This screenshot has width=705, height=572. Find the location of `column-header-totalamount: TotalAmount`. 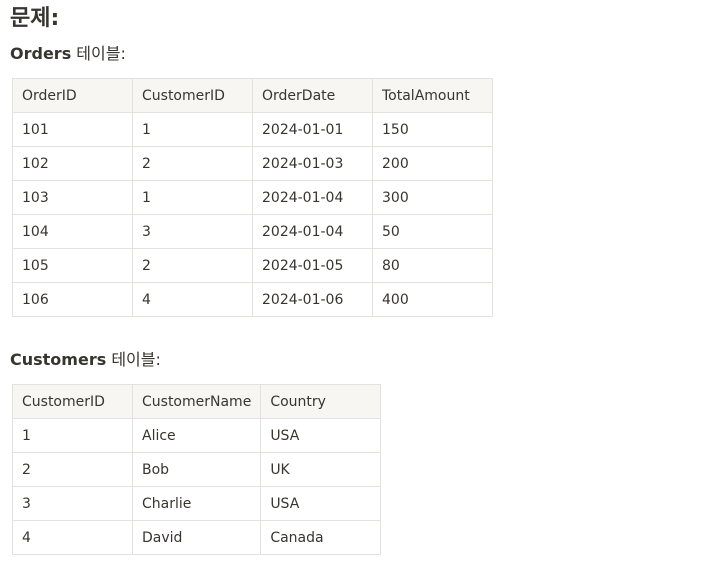

column-header-totalamount: TotalAmount is located at coordinates (432, 95).